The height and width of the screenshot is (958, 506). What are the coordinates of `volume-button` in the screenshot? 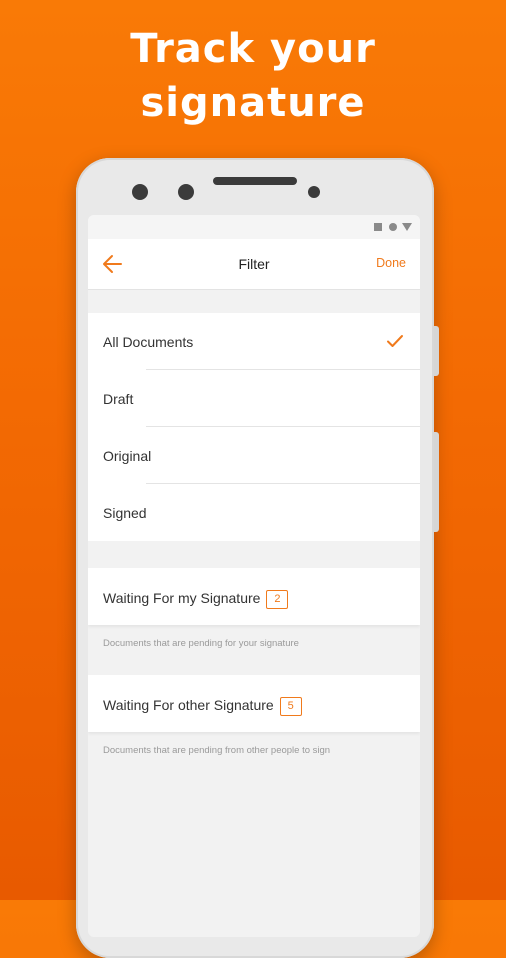 It's located at (436, 351).